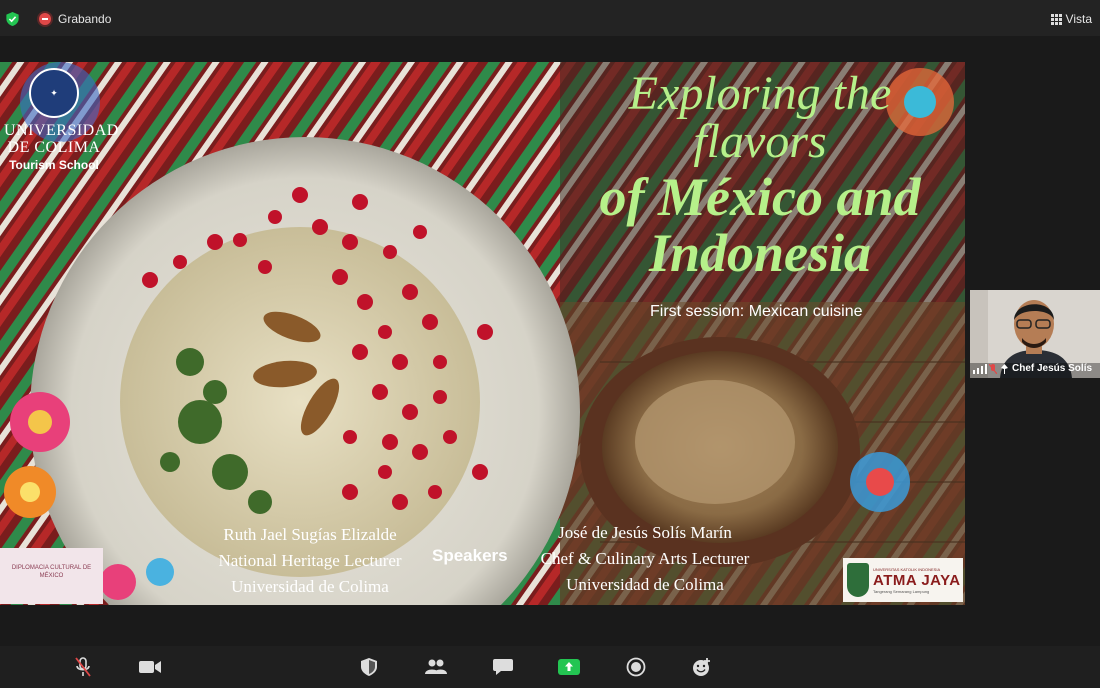  I want to click on title-line1: Exploring the, so click(760, 93).